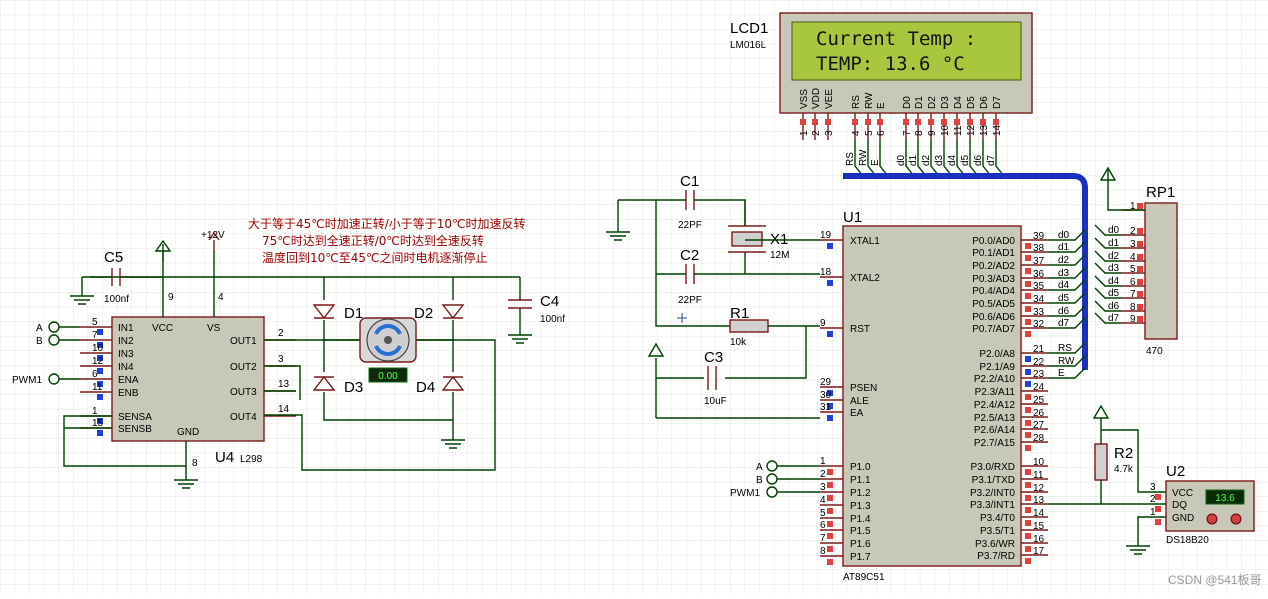  What do you see at coordinates (993, 279) in the screenshot?
I see `u1-p0-pin-name: P0.3/AD3` at bounding box center [993, 279].